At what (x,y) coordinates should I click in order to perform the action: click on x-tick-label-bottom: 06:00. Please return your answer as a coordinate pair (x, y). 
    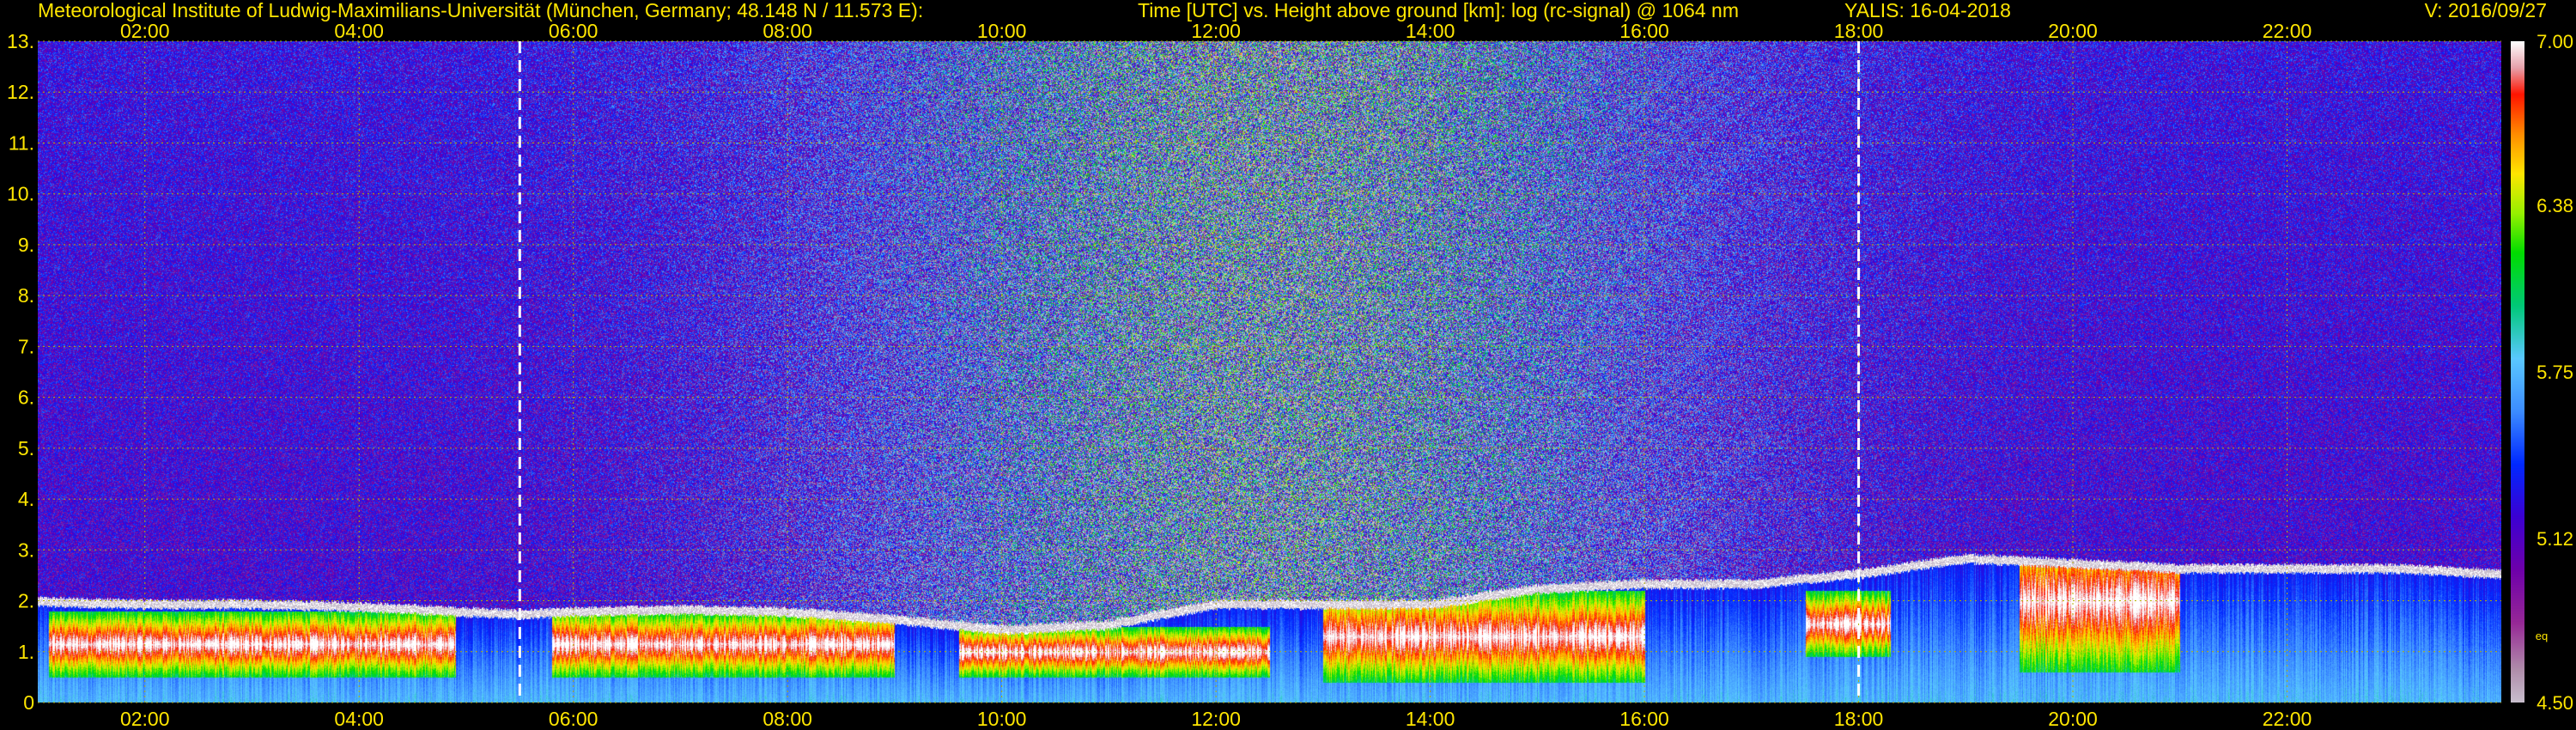
    Looking at the image, I should click on (574, 719).